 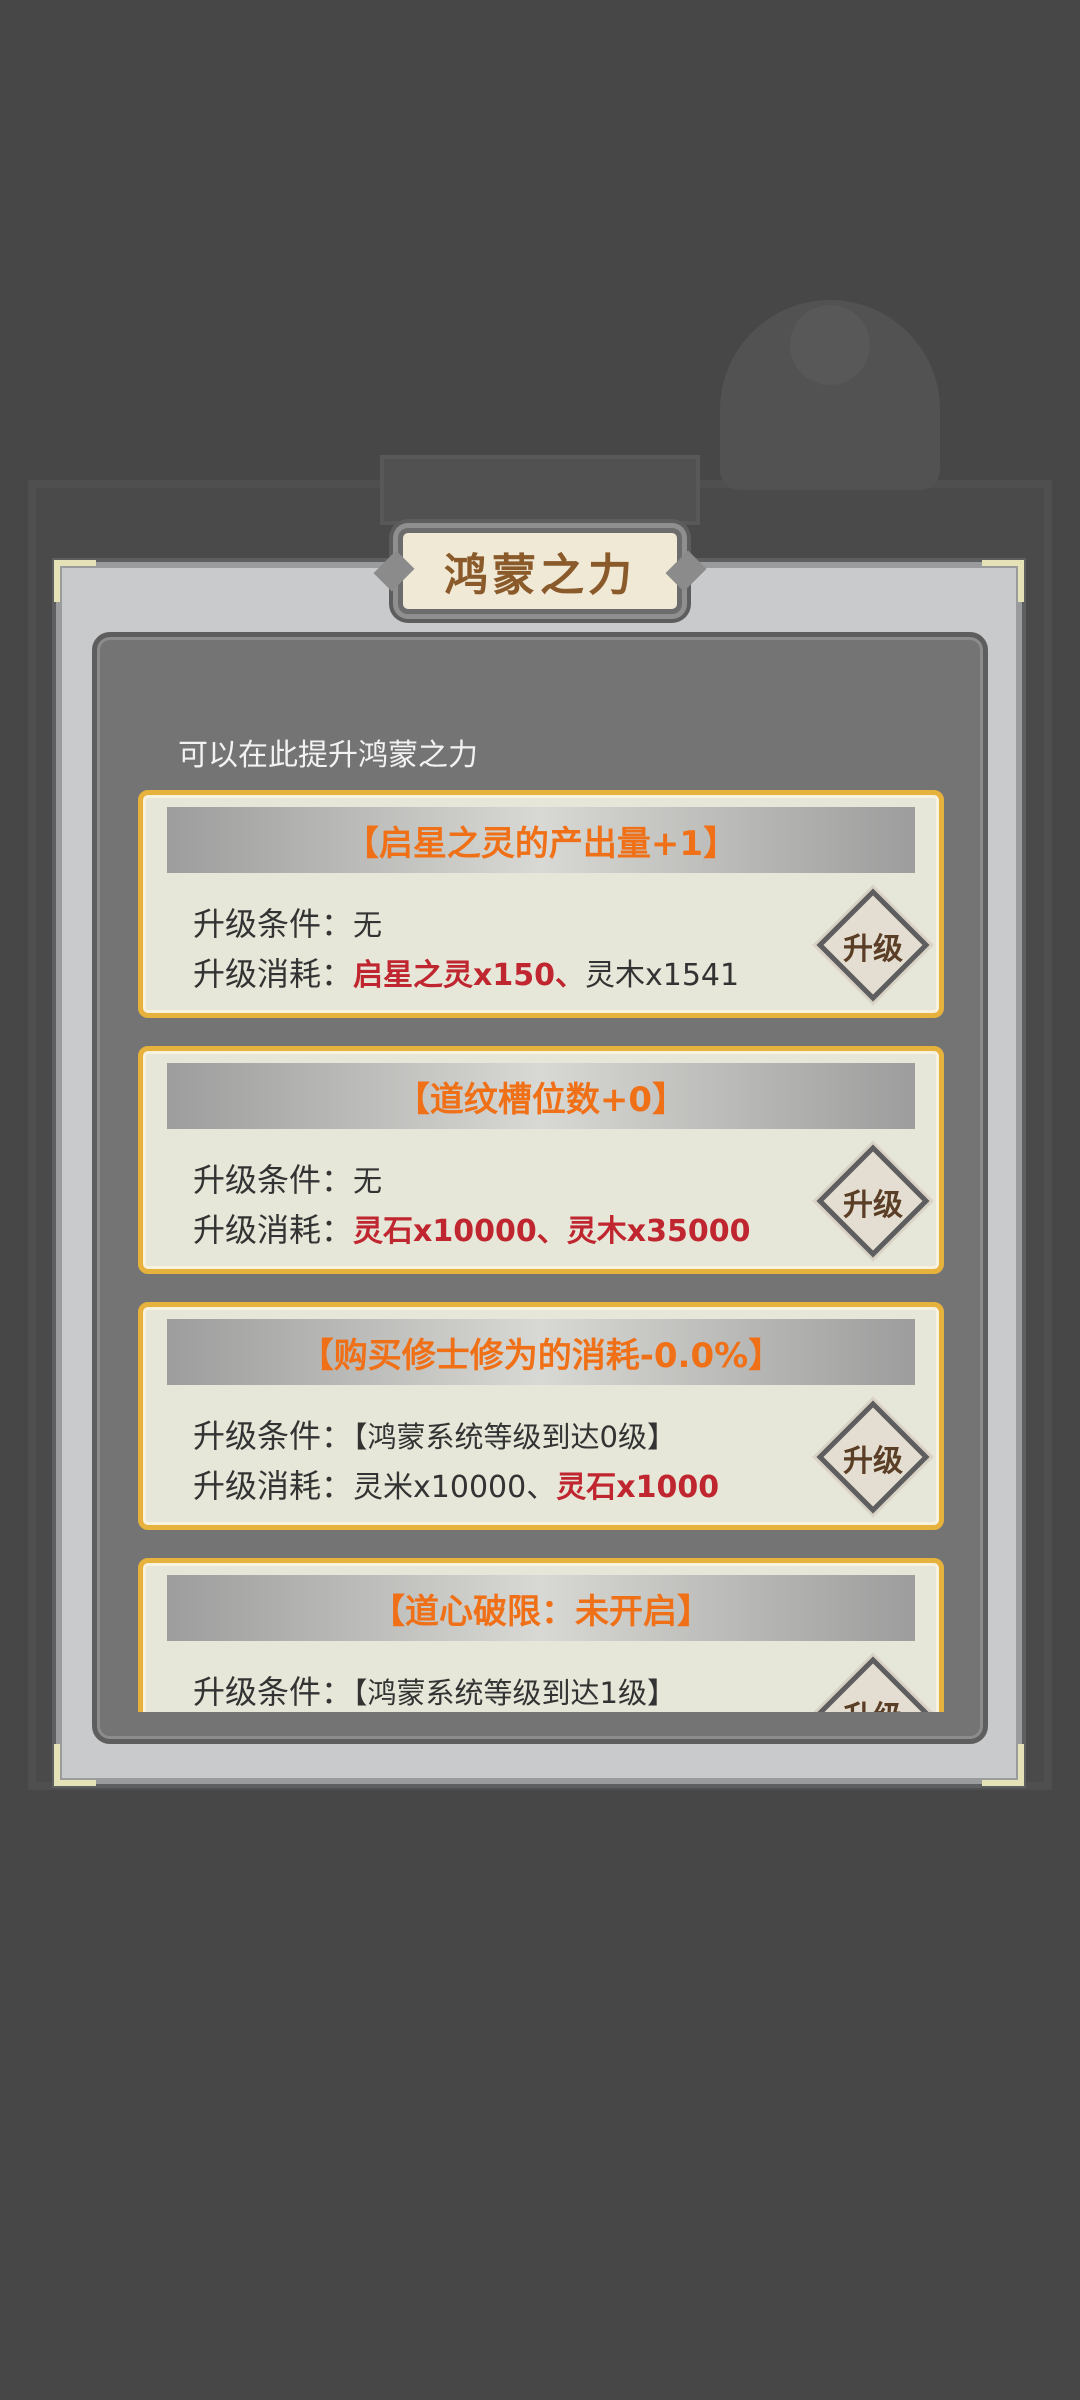 I want to click on card-header: 【道纹槽位数+0】, so click(x=541, y=1096).